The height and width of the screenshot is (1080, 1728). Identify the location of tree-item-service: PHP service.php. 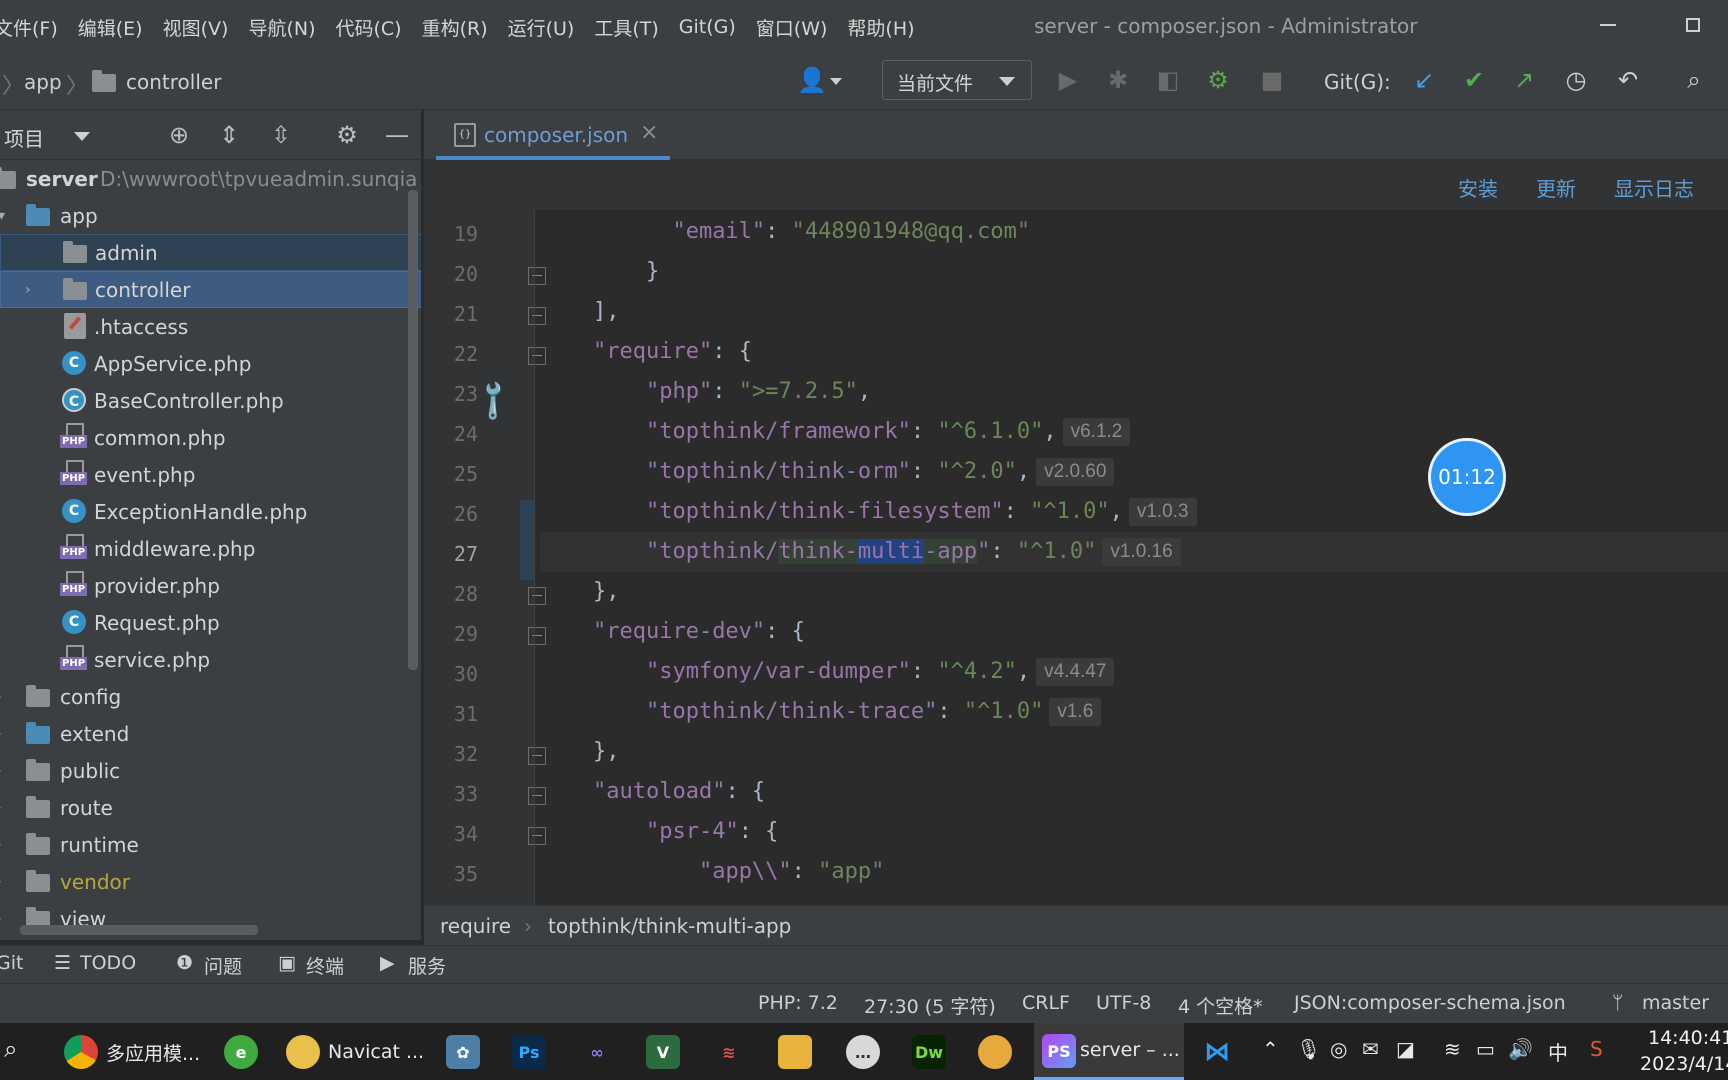
(210, 659).